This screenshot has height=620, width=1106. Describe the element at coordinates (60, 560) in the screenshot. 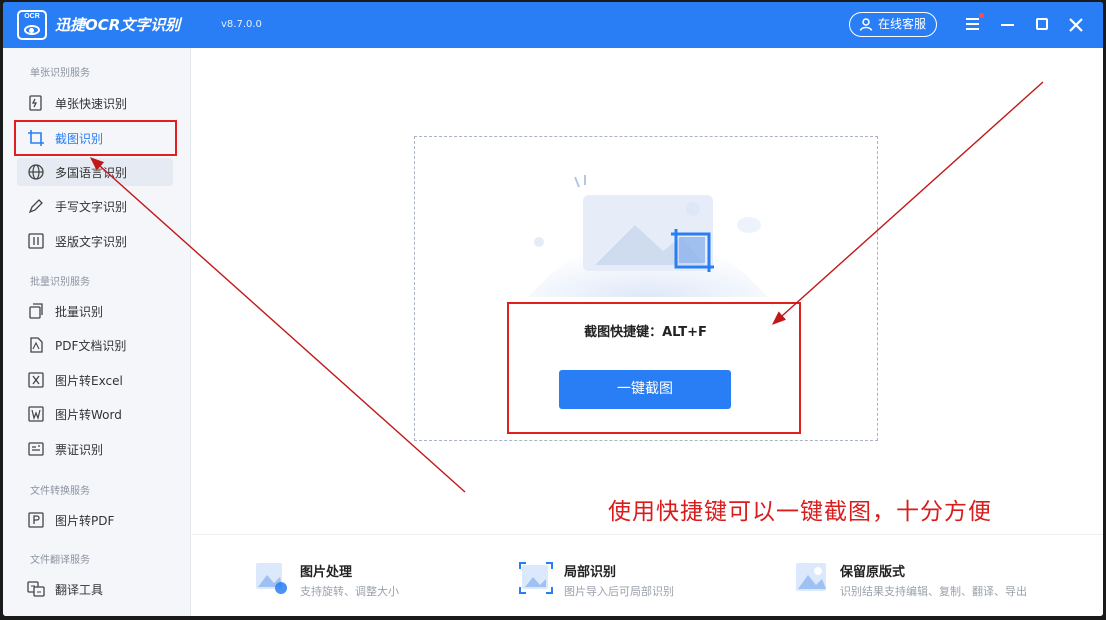

I see `section-title-translate: 文件翻译服务` at that location.